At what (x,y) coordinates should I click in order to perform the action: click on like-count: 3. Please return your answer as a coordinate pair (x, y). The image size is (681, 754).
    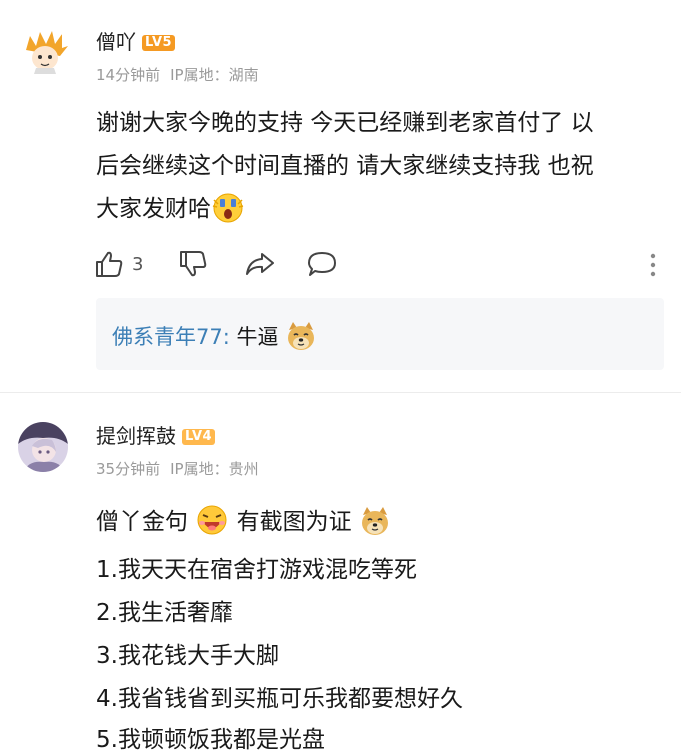
    Looking at the image, I should click on (138, 264).